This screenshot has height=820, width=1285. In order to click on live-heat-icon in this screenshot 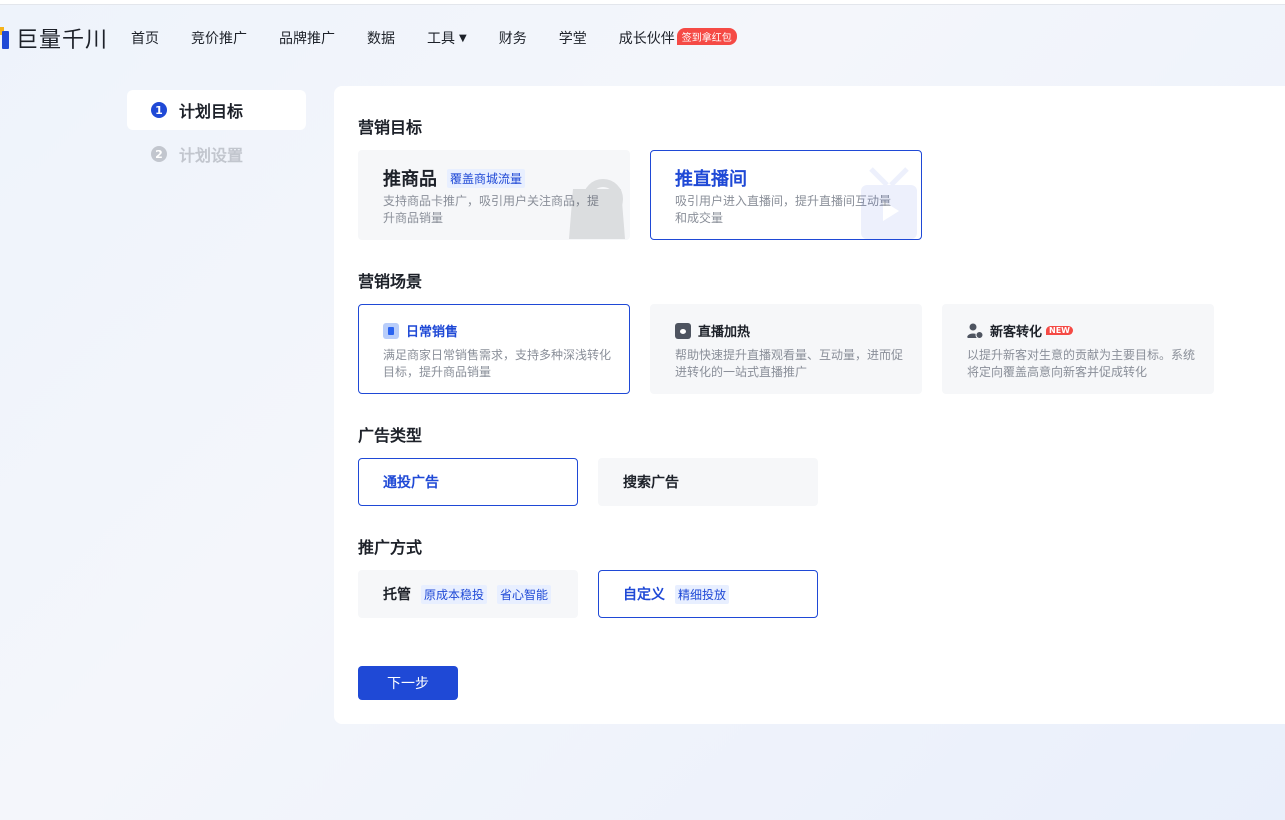, I will do `click(683, 330)`.